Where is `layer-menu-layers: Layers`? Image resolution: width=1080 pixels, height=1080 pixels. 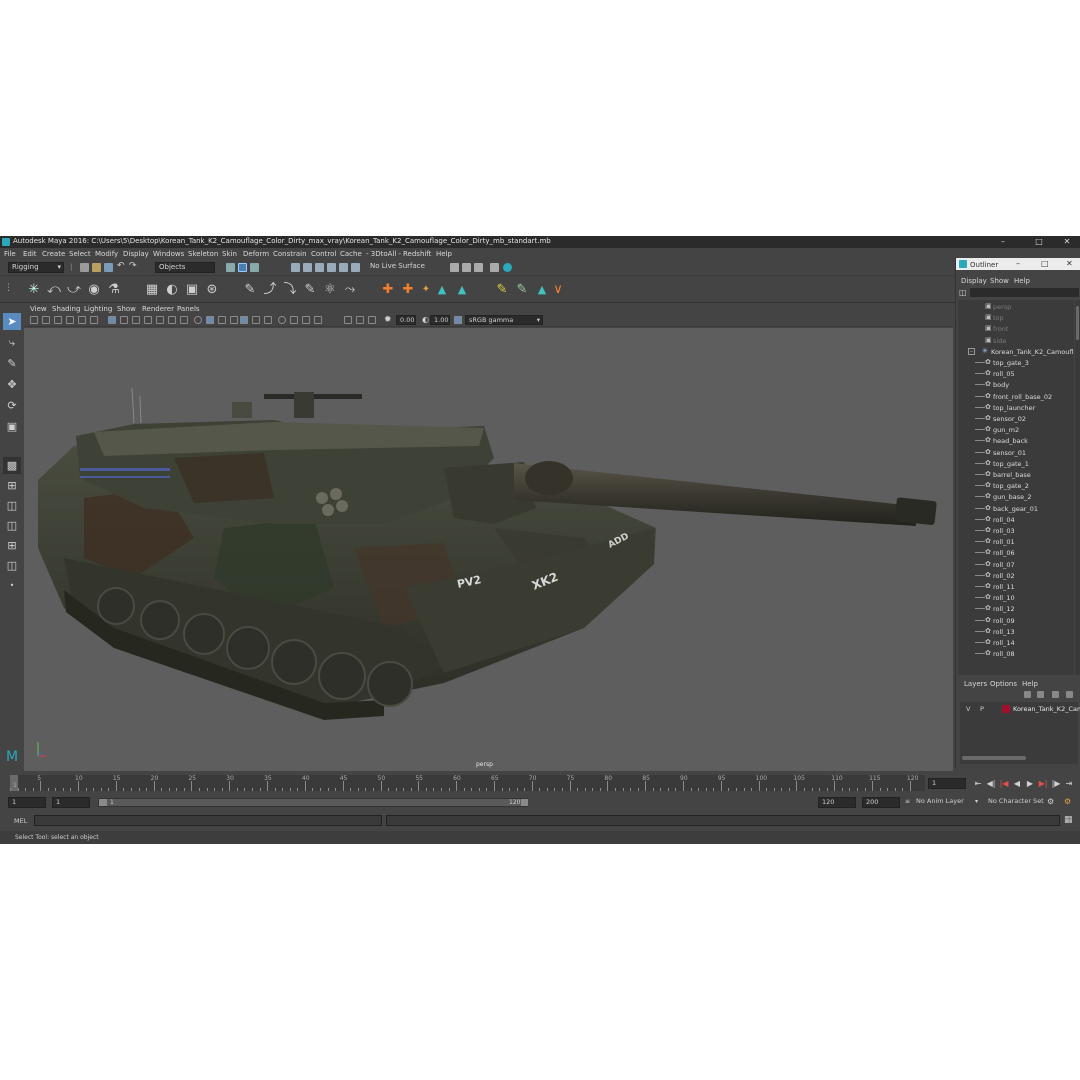 layer-menu-layers: Layers is located at coordinates (975, 684).